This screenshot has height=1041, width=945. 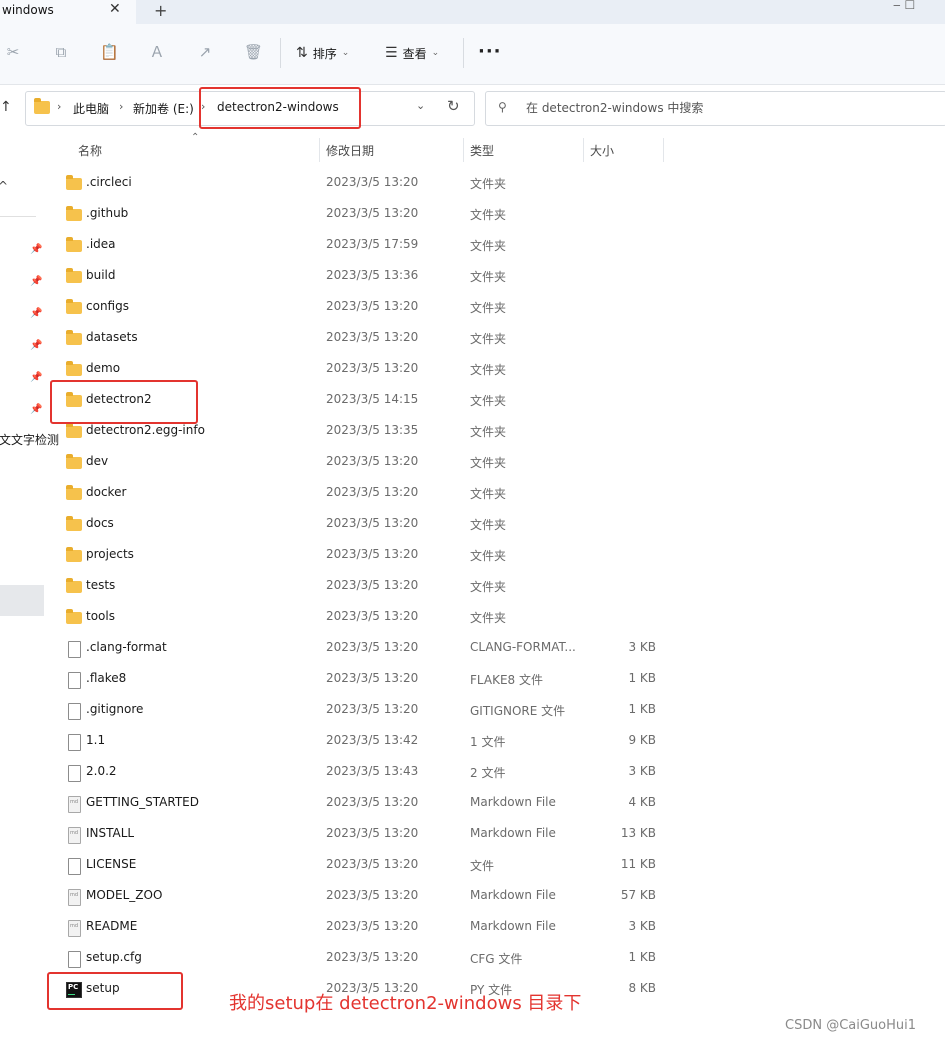 I want to click on copy-icon: ⧉, so click(x=61, y=52).